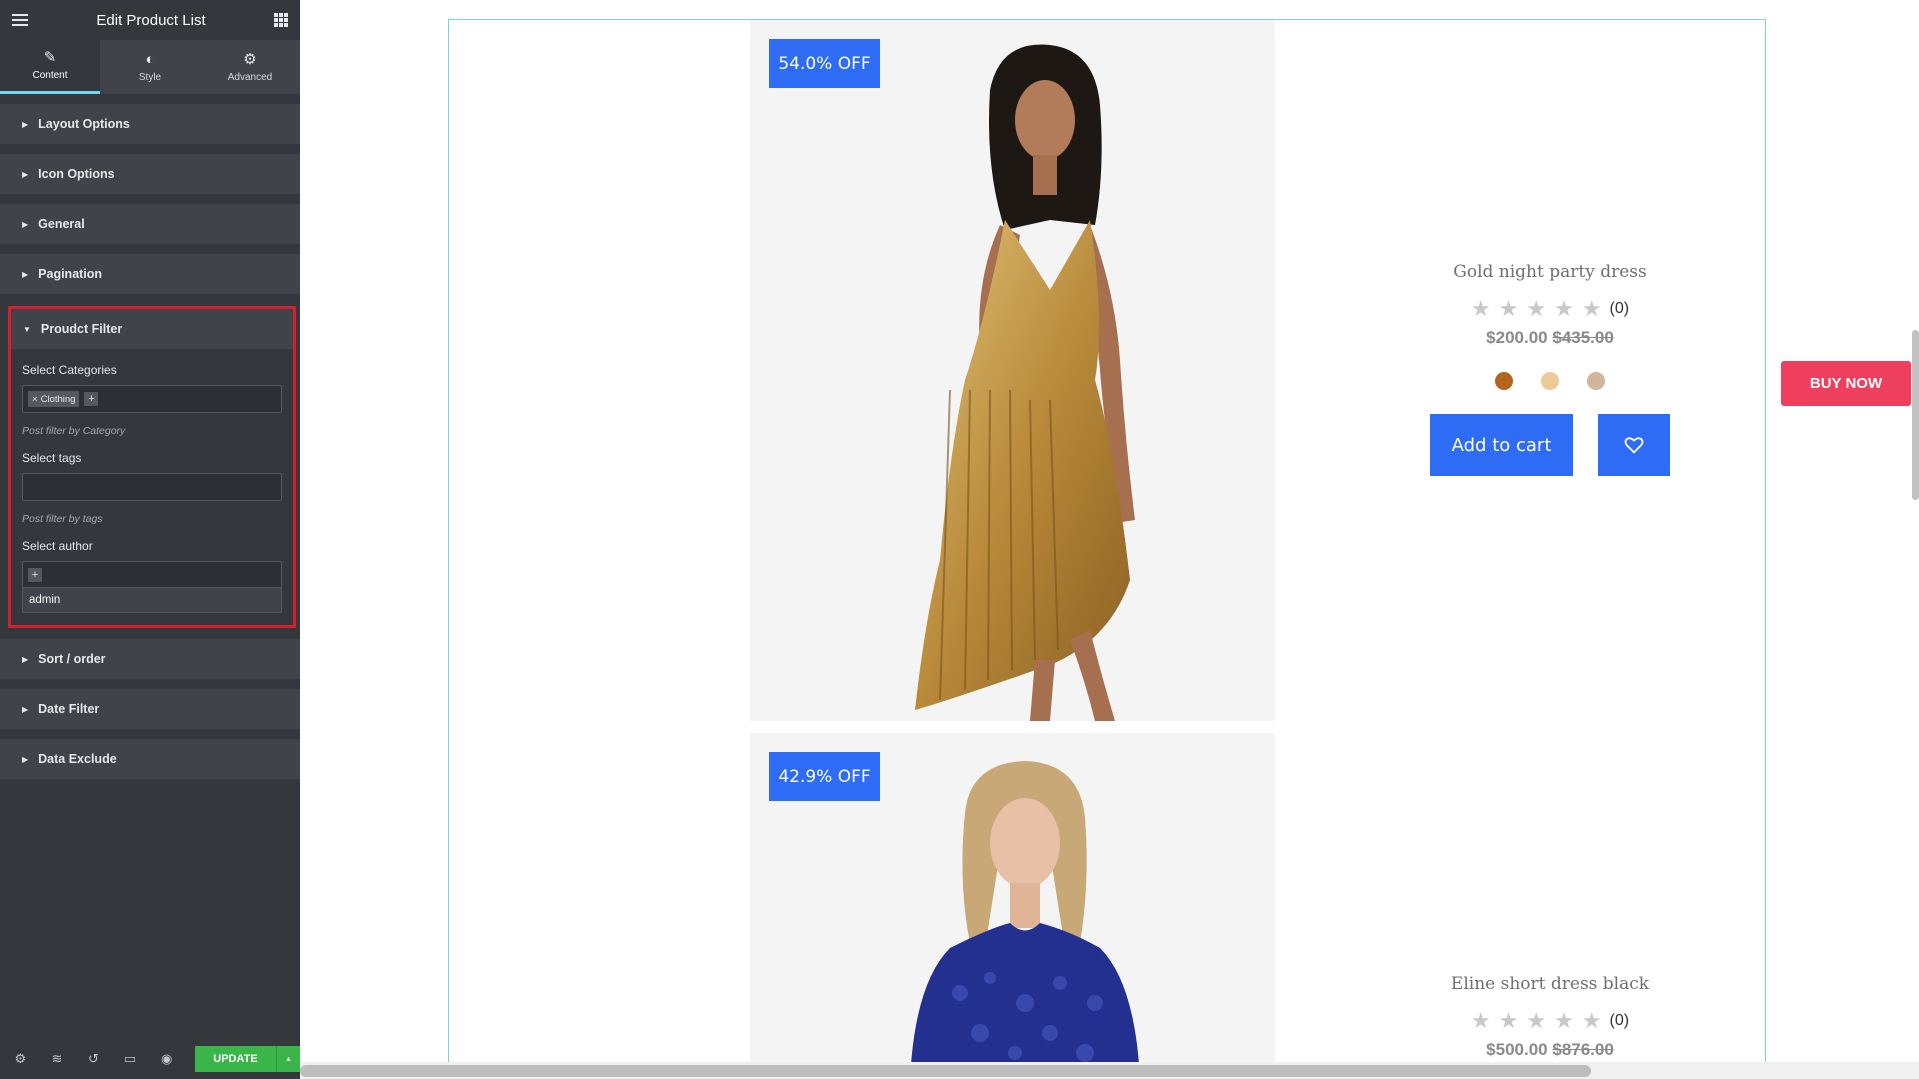  What do you see at coordinates (152, 399) in the screenshot?
I see `categories-select: × Clothing +` at bounding box center [152, 399].